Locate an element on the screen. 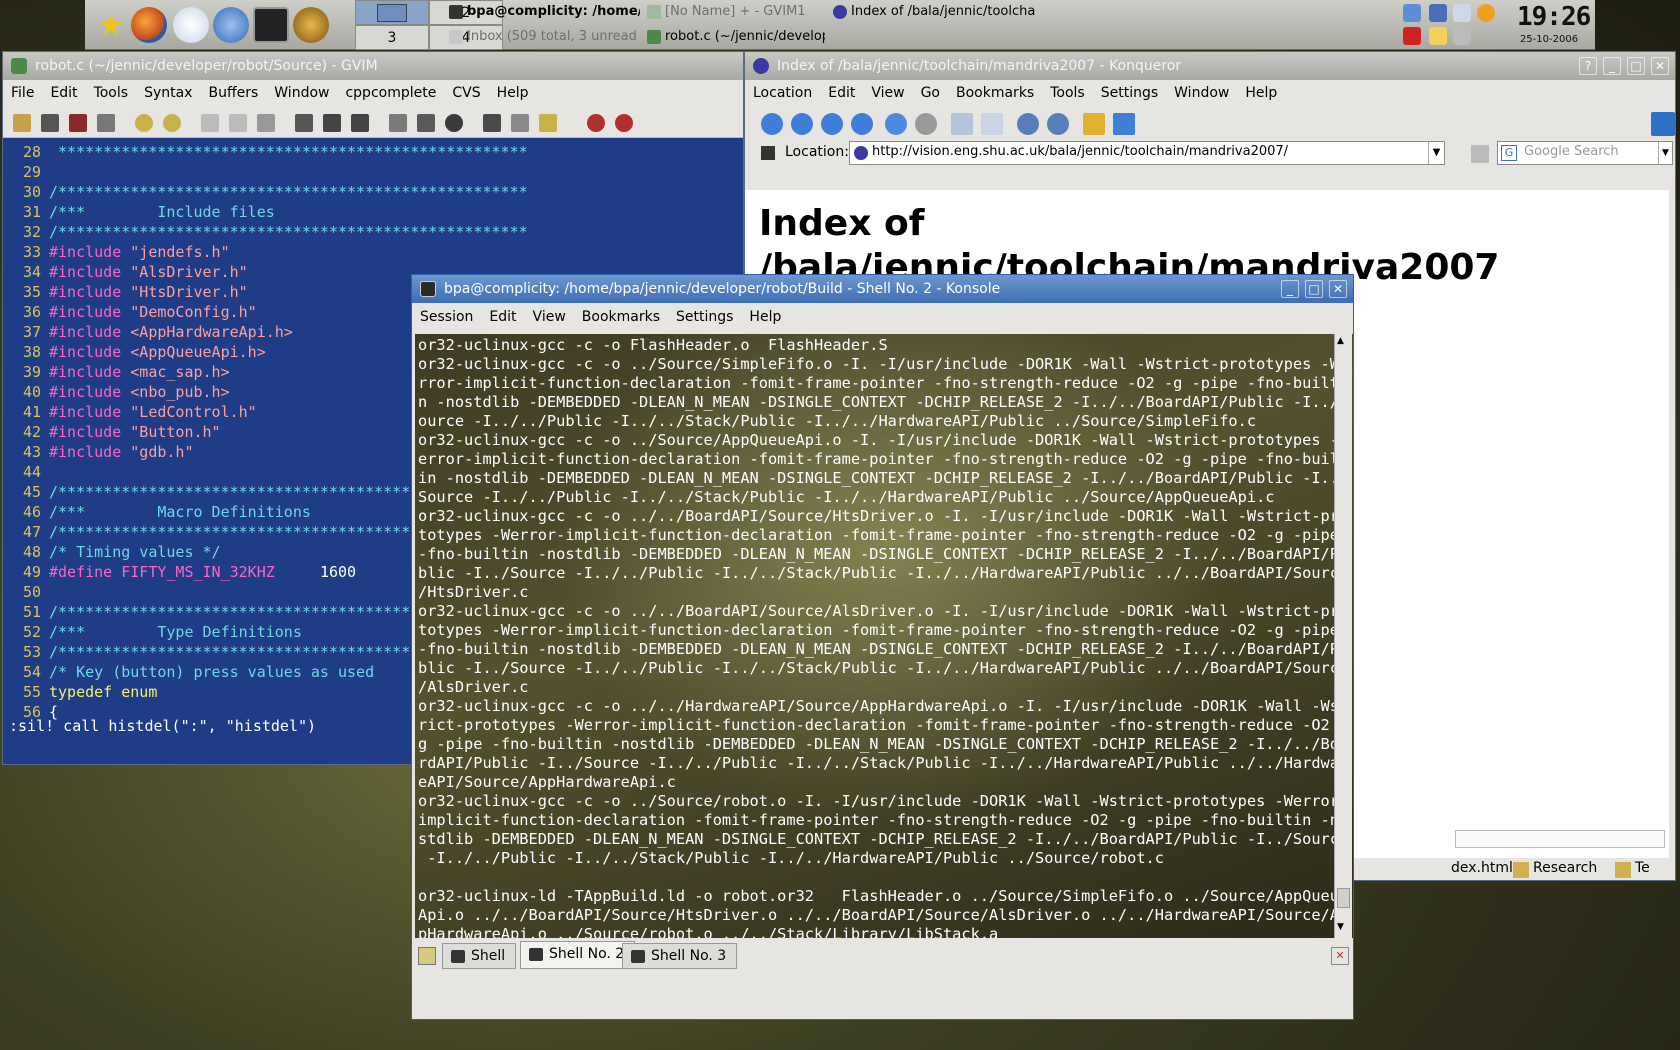  close-session-icon: ✕ is located at coordinates (1340, 956).